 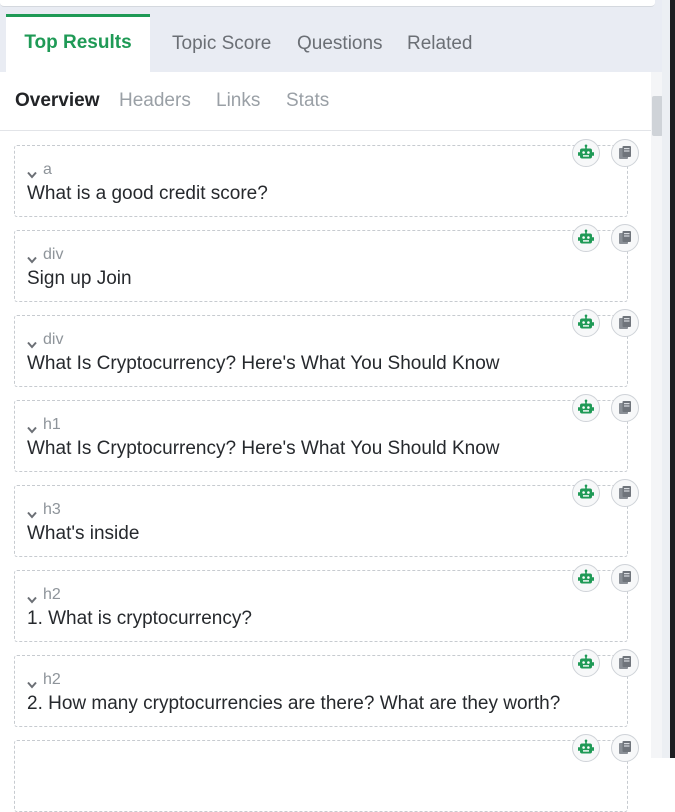 I want to click on tab-top-results: Top Results, so click(x=78, y=43).